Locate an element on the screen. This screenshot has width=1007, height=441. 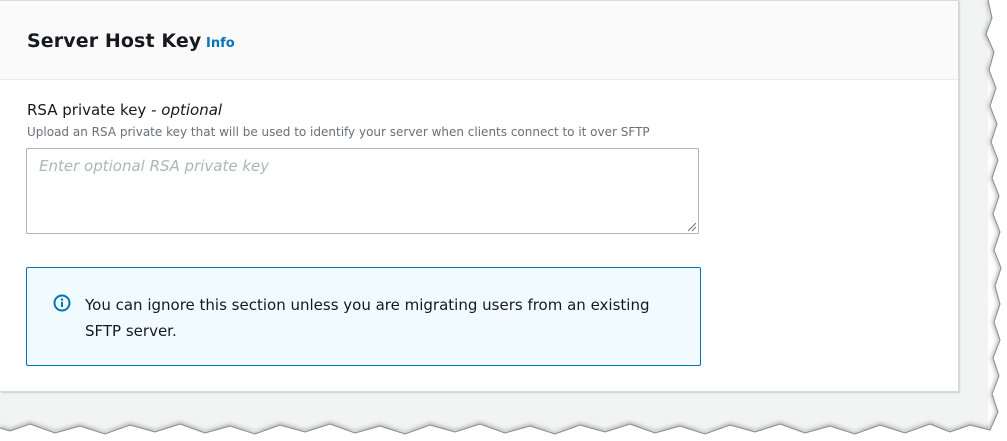
info-link: Info is located at coordinates (220, 43).